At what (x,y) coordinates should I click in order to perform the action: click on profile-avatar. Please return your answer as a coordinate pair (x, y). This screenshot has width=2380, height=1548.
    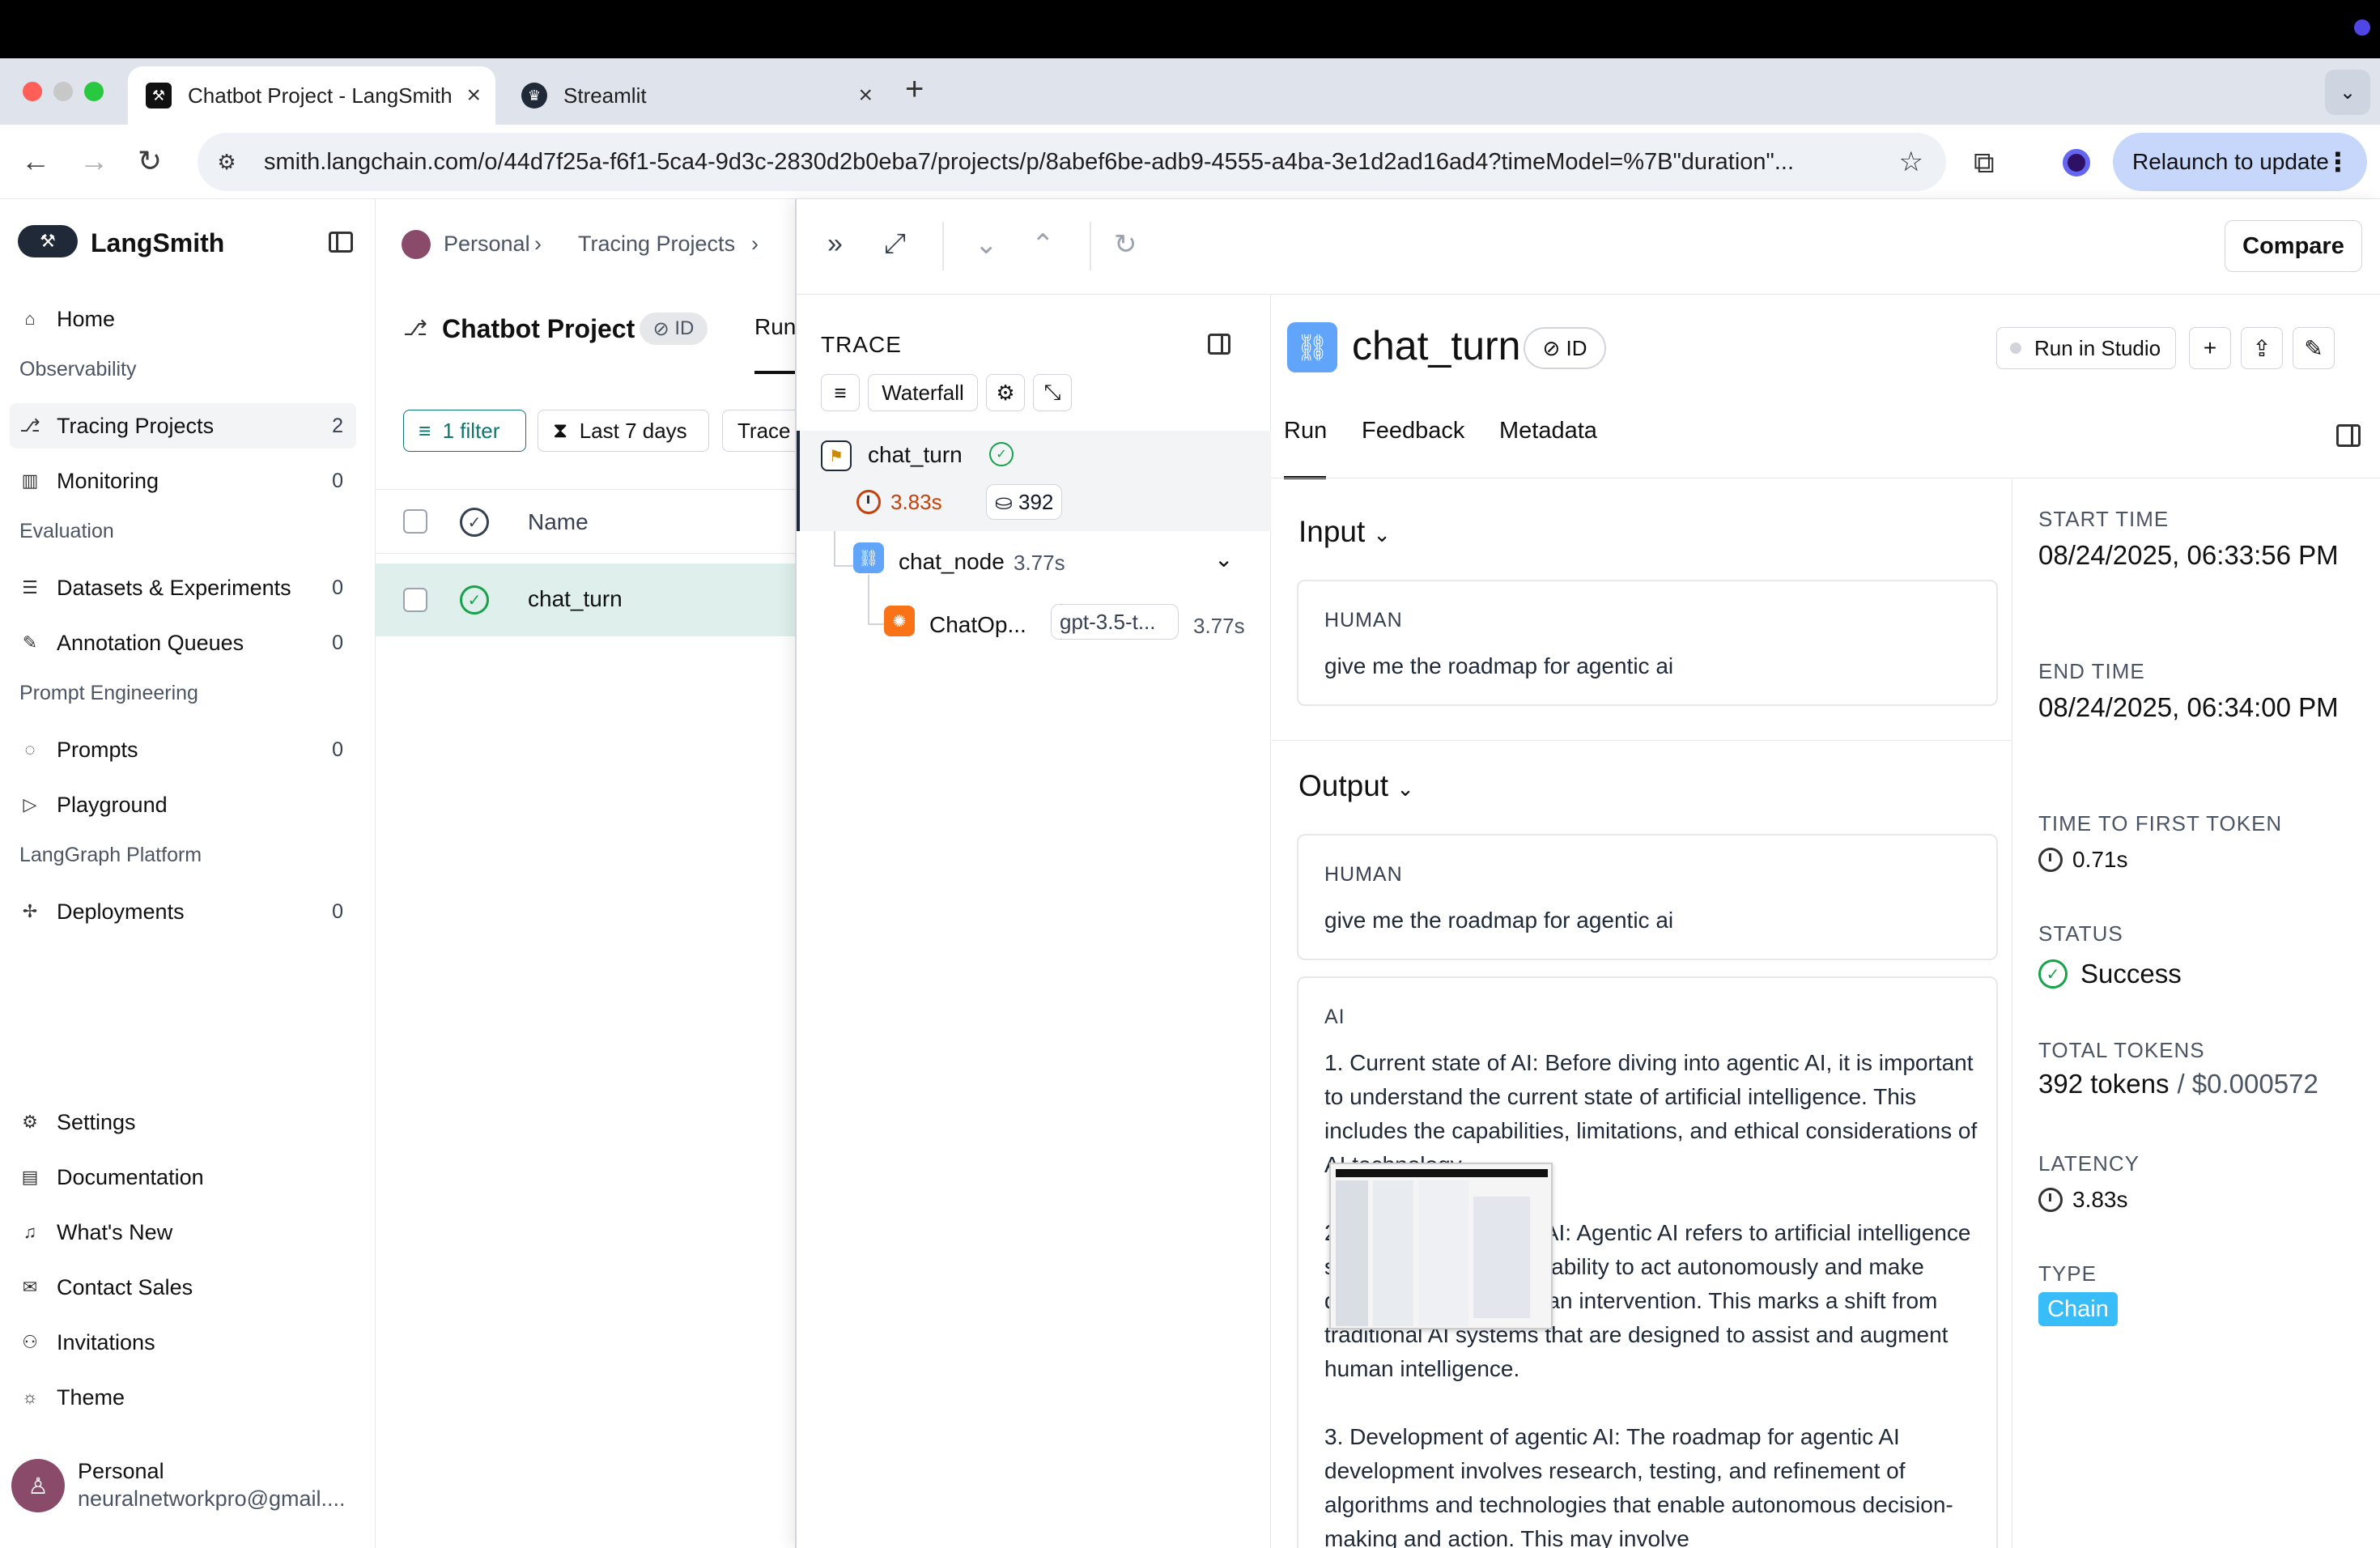
    Looking at the image, I should click on (2076, 162).